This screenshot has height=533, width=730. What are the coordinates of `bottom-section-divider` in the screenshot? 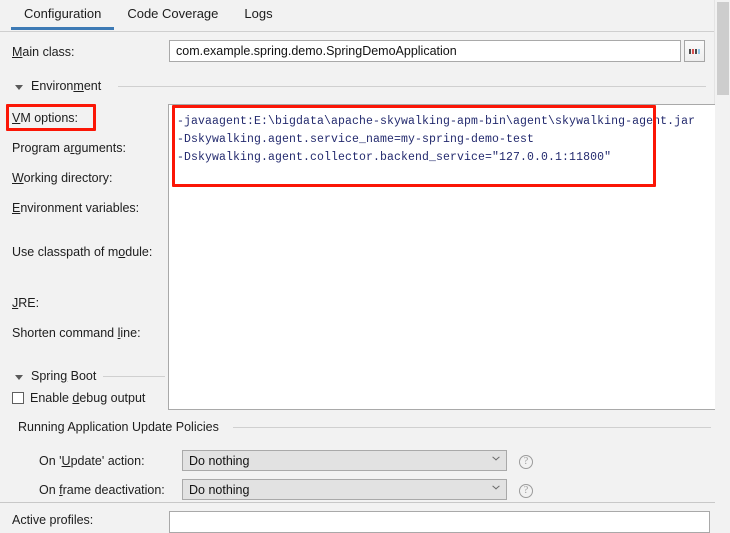 It's located at (365, 502).